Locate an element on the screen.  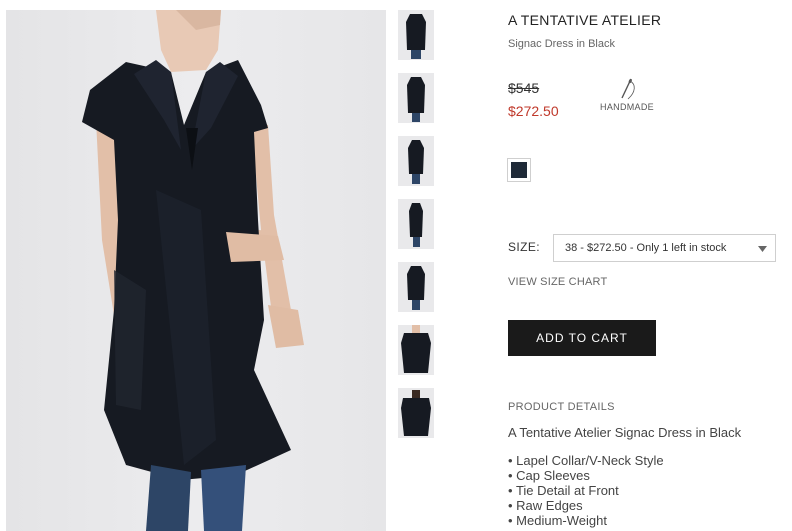
handmade-badge: HANDMADE is located at coordinates (627, 96).